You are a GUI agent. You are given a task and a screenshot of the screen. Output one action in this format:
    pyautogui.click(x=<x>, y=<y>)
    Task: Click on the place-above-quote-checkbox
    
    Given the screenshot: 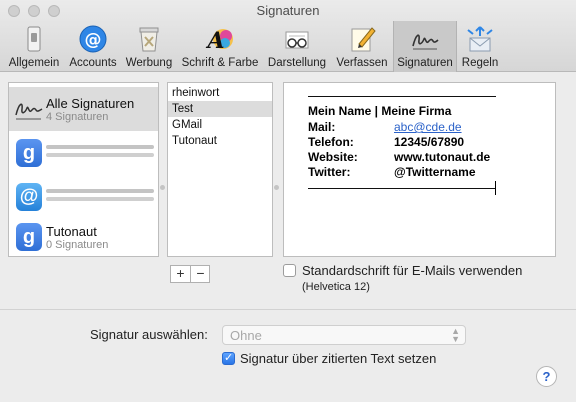 What is the action you would take?
    pyautogui.click(x=228, y=358)
    